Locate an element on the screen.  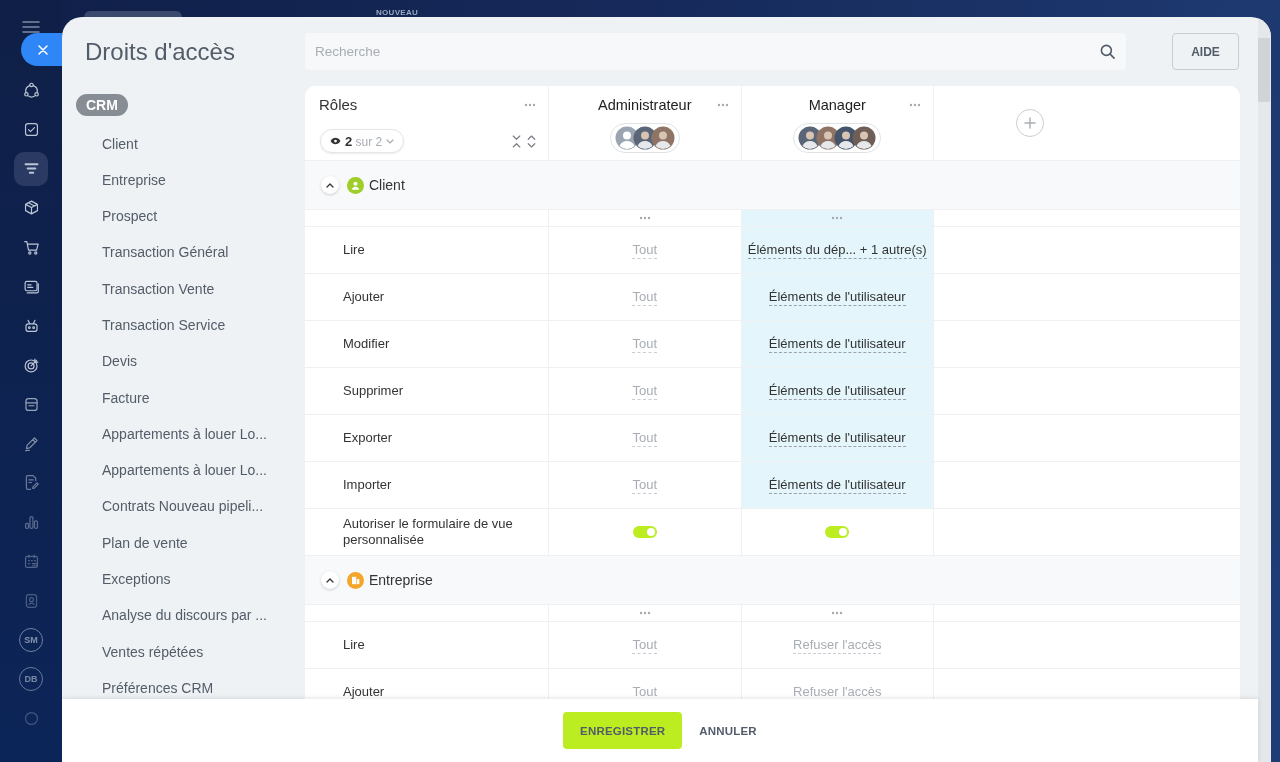
cube-icon is located at coordinates (31, 208).